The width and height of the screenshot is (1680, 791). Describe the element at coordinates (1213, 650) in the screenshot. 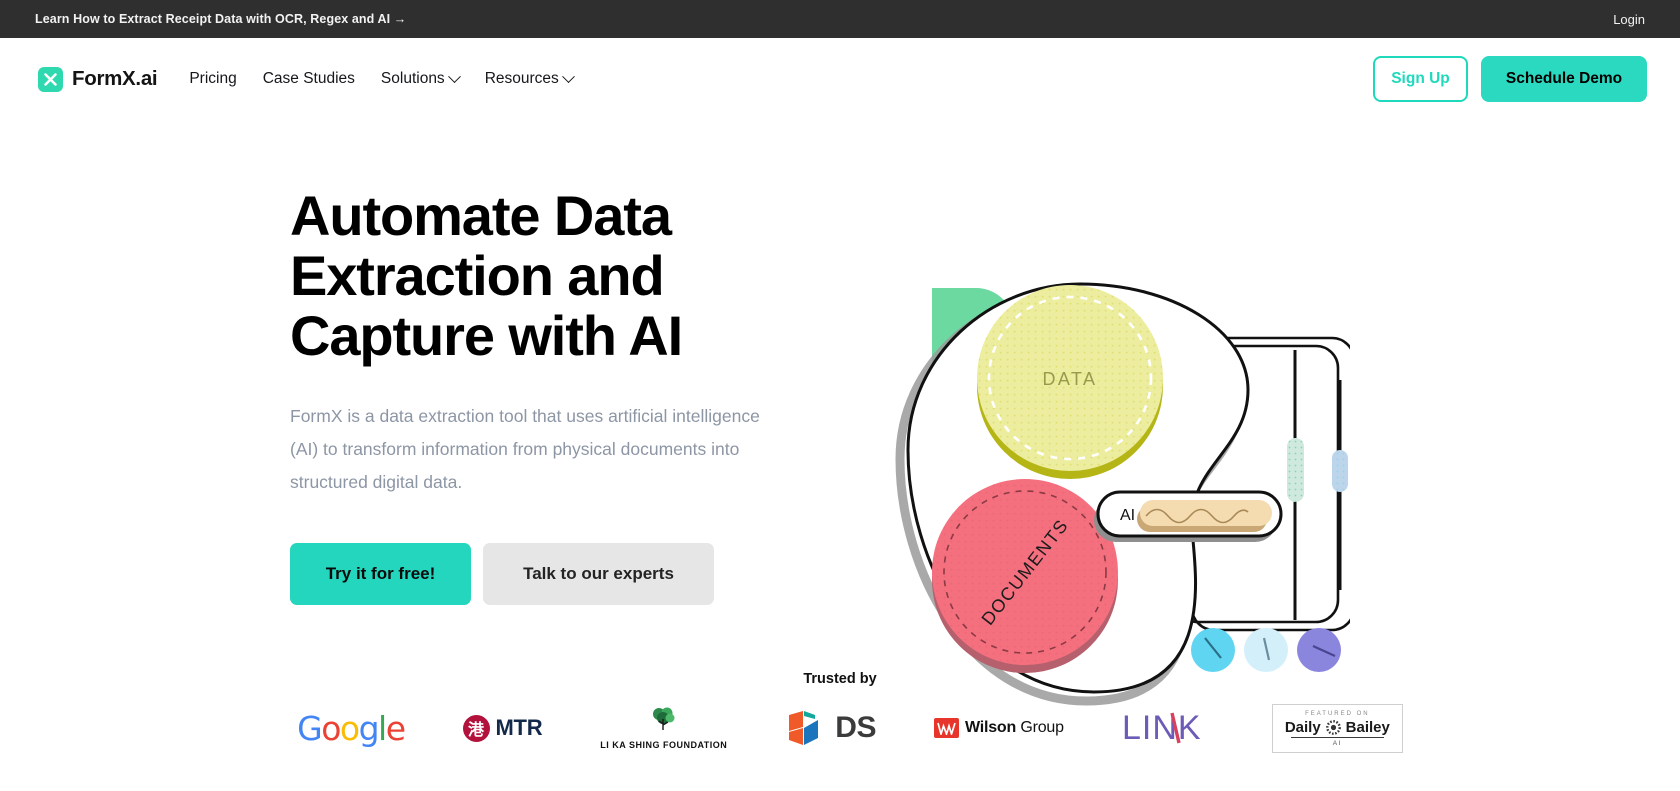

I see `clock-circle-cyan` at that location.